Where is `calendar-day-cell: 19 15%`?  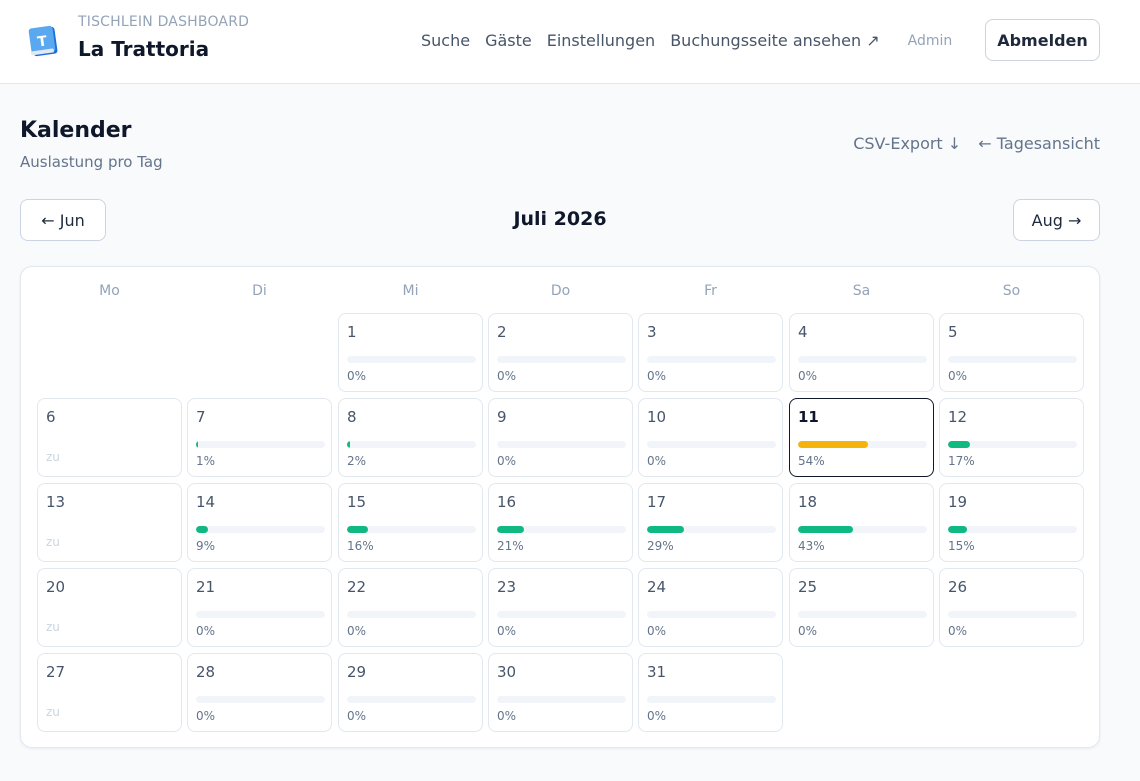 calendar-day-cell: 19 15% is located at coordinates (1011, 522).